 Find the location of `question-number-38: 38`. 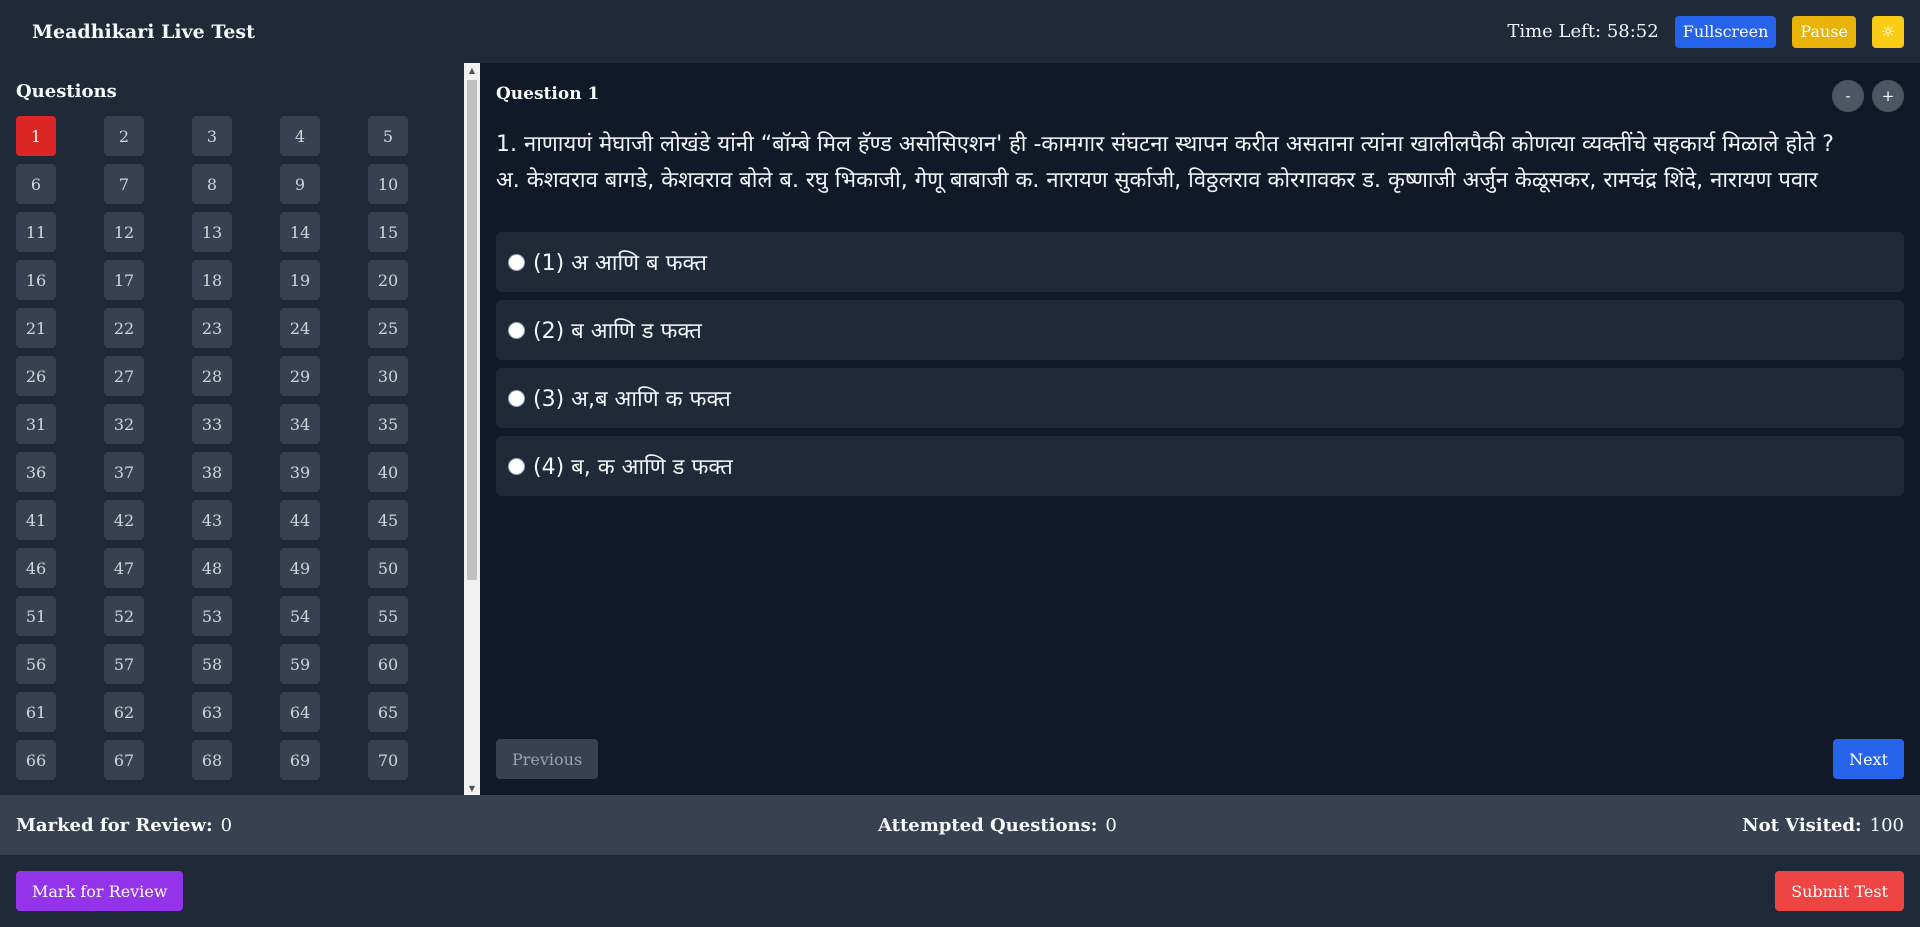

question-number-38: 38 is located at coordinates (212, 472).